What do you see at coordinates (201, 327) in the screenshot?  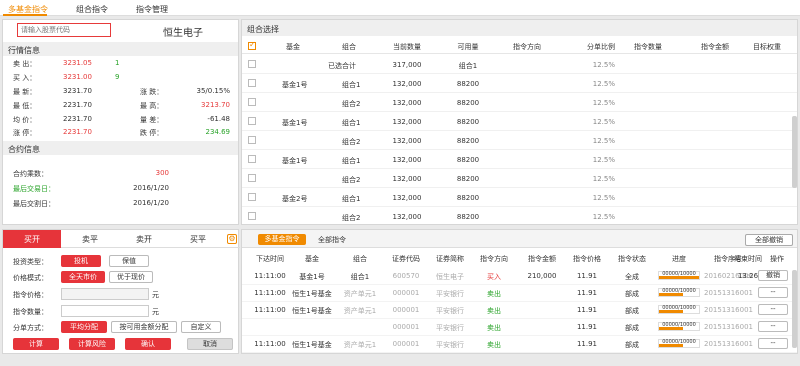 I see `split-custom-button: 自定义` at bounding box center [201, 327].